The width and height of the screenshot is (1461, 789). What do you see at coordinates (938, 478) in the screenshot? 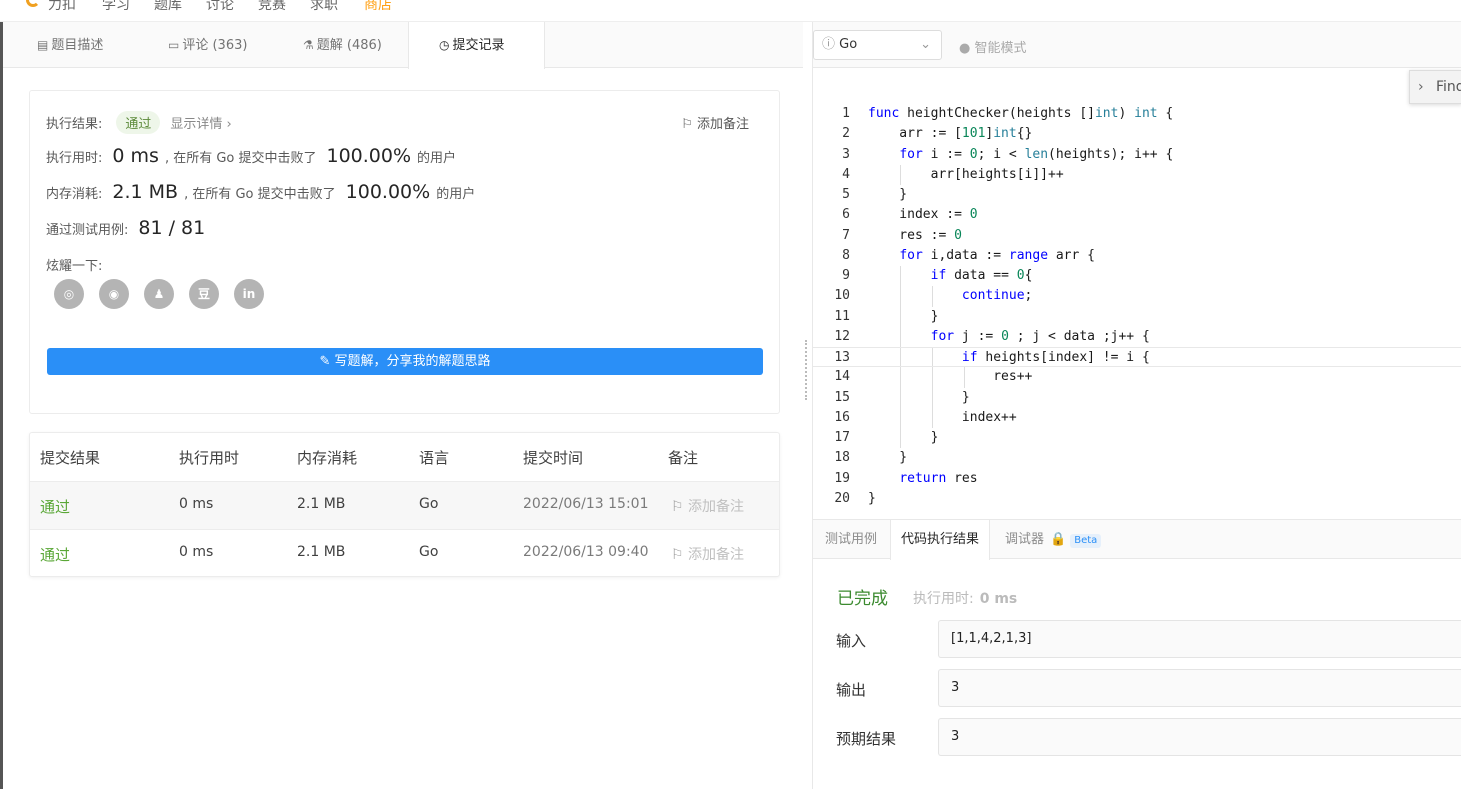
I see `code-text: return res` at bounding box center [938, 478].